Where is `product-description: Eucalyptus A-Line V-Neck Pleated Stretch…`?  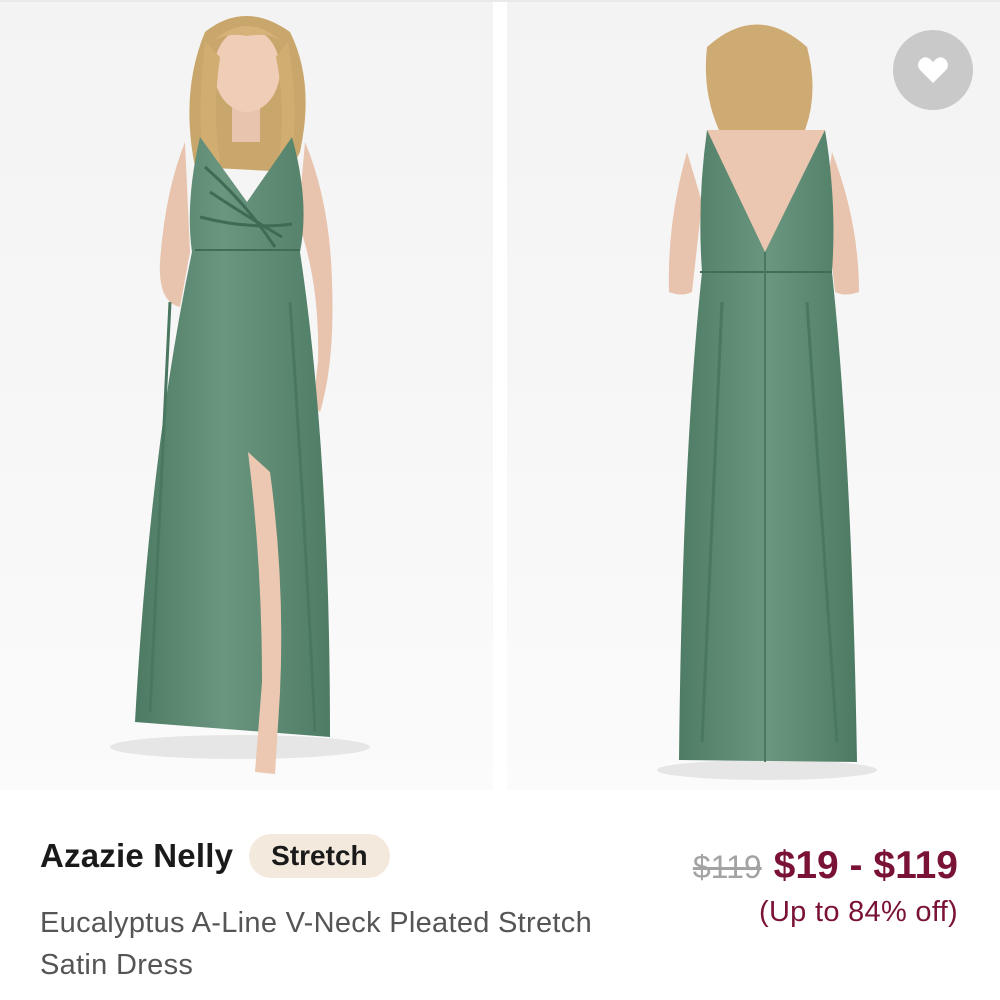
product-description: Eucalyptus A-Line V-Neck Pleated Stretch… is located at coordinates (320, 944).